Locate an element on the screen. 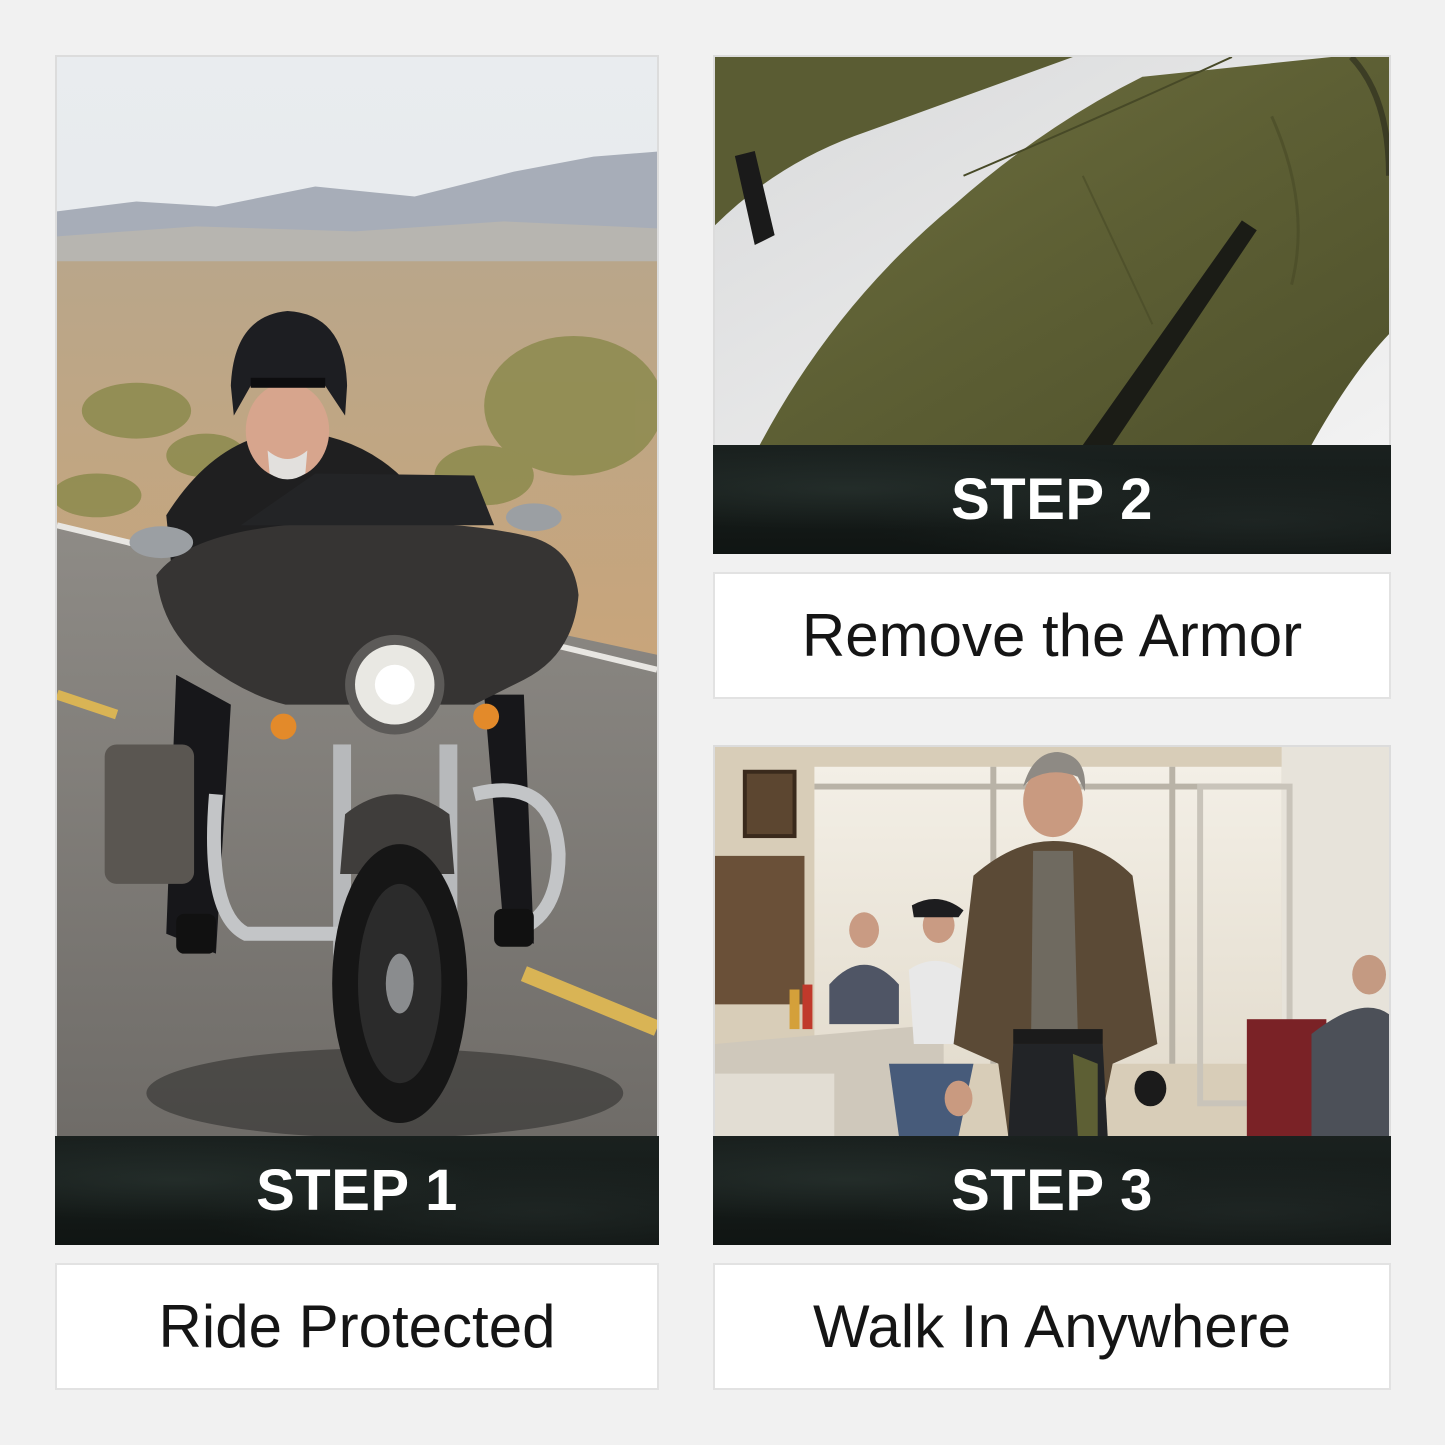 Image resolution: width=1445 pixels, height=1445 pixels. man-in-diner-photo is located at coordinates (1052, 941).